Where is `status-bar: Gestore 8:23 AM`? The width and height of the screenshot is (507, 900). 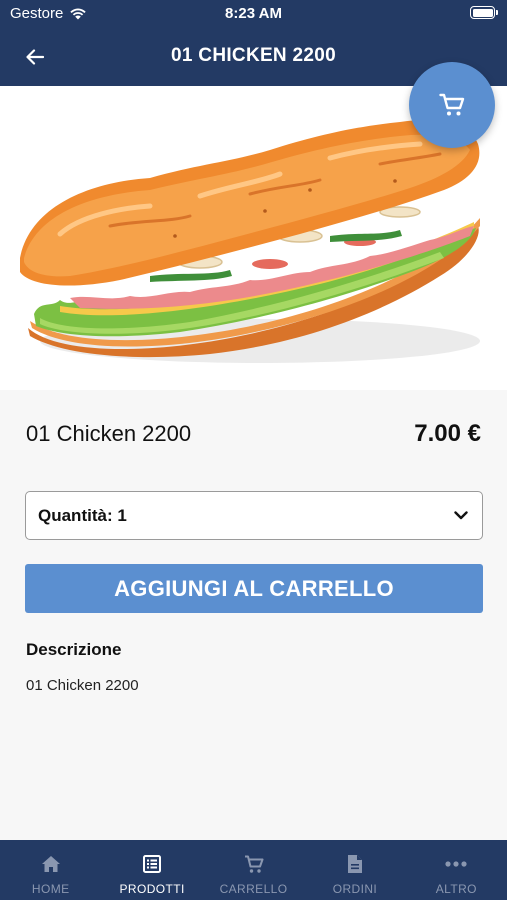
status-bar: Gestore 8:23 AM is located at coordinates (253, 14).